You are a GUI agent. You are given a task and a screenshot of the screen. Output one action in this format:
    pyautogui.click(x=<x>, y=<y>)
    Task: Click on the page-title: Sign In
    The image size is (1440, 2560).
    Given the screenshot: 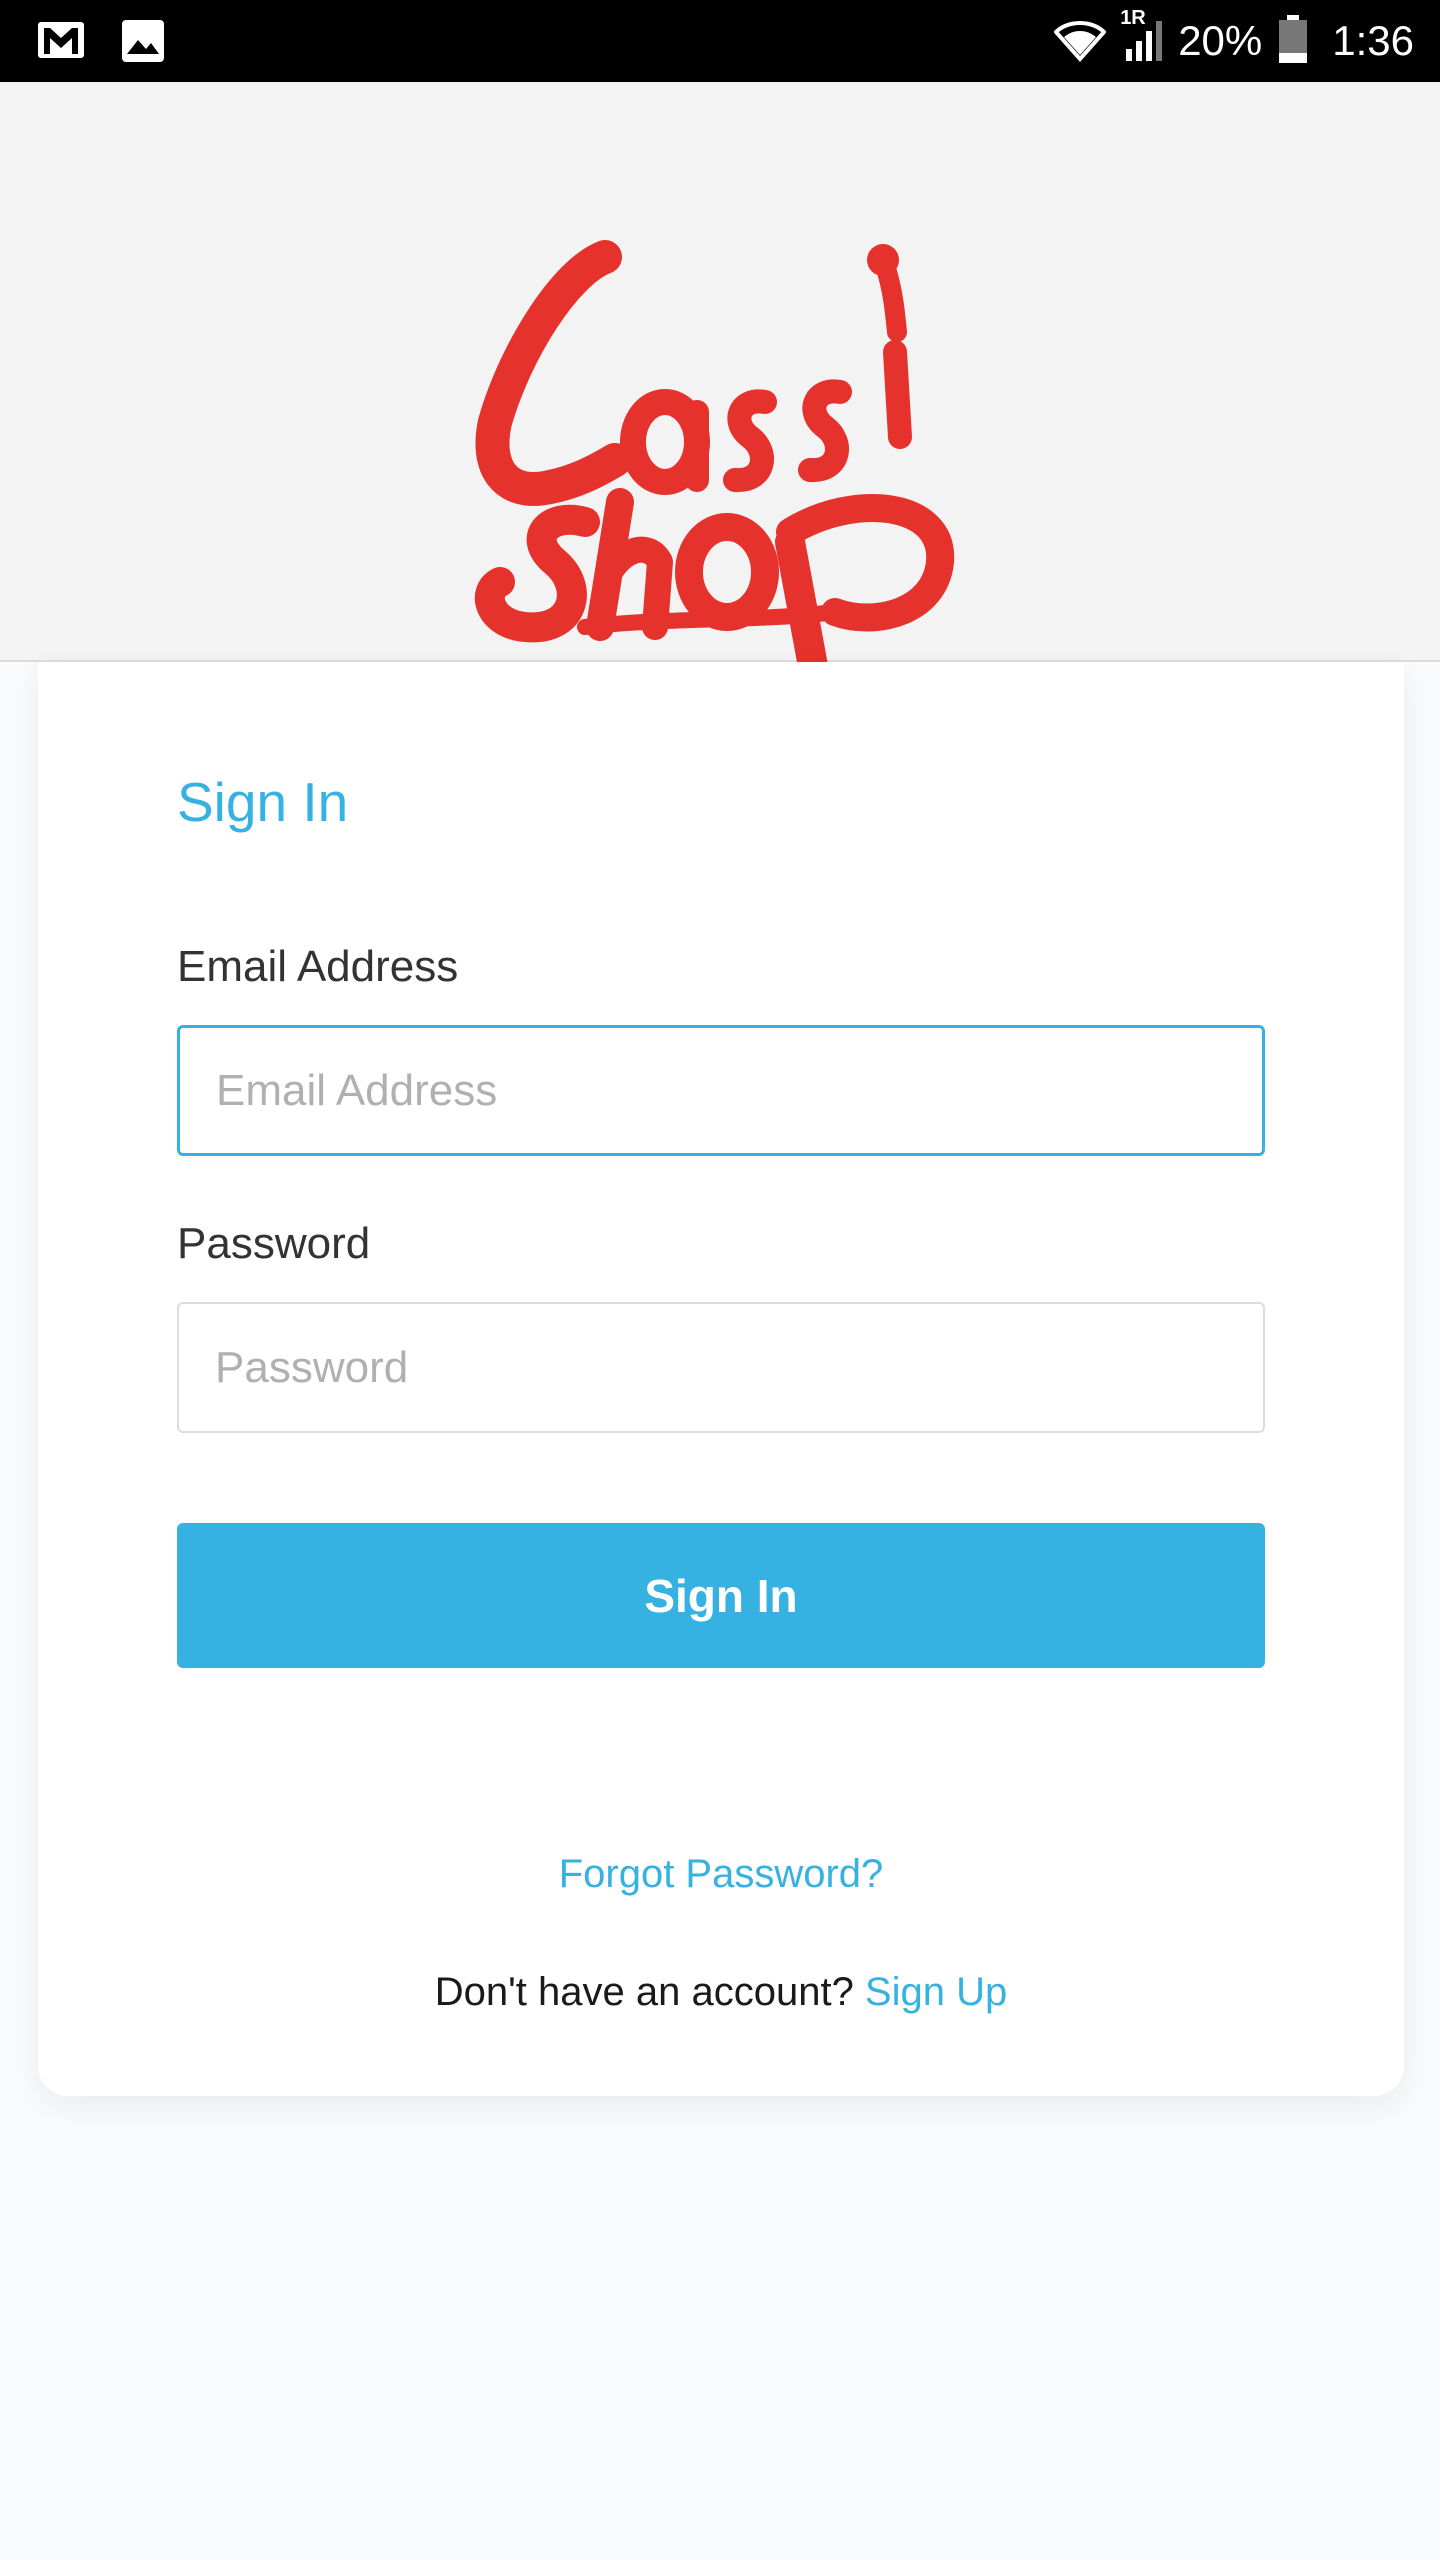 What is the action you would take?
    pyautogui.click(x=263, y=802)
    